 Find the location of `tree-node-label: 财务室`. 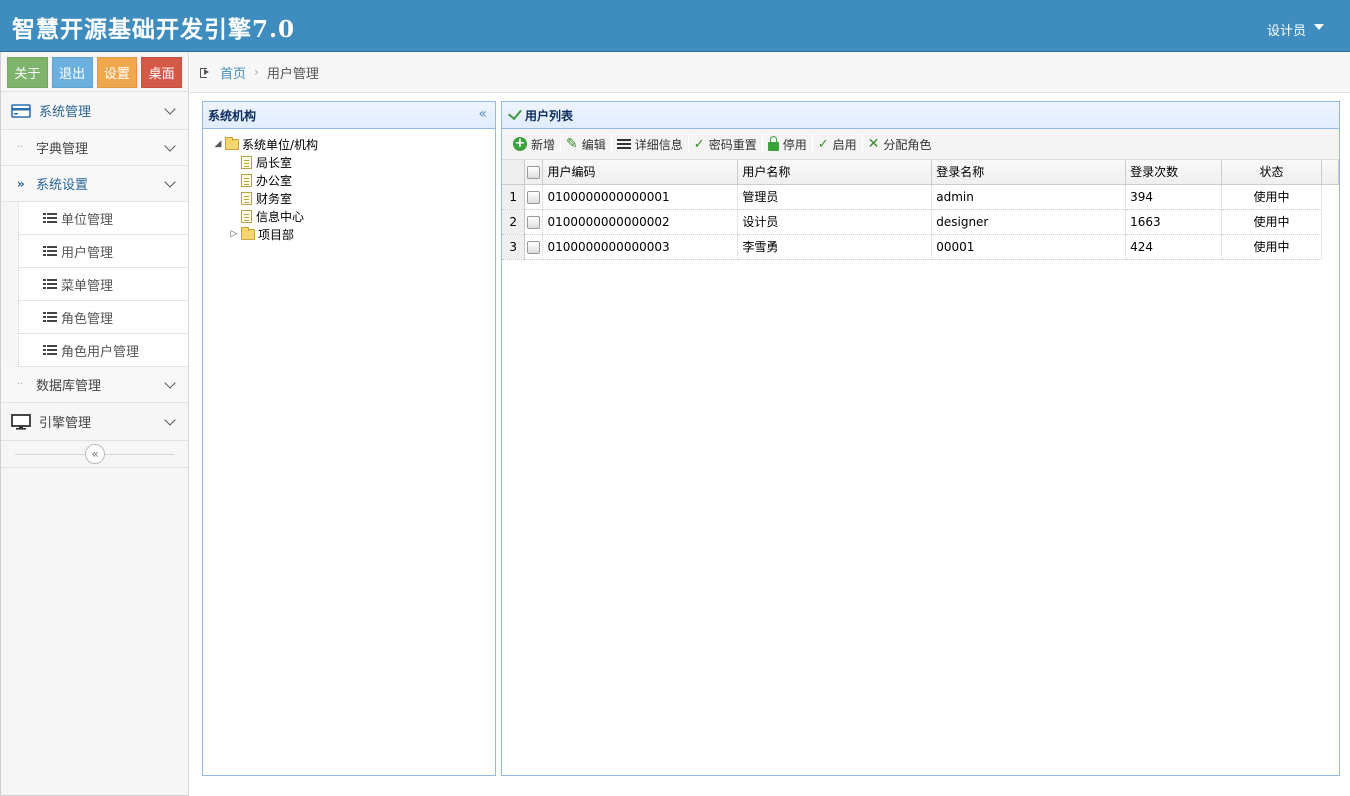

tree-node-label: 财务室 is located at coordinates (274, 198).